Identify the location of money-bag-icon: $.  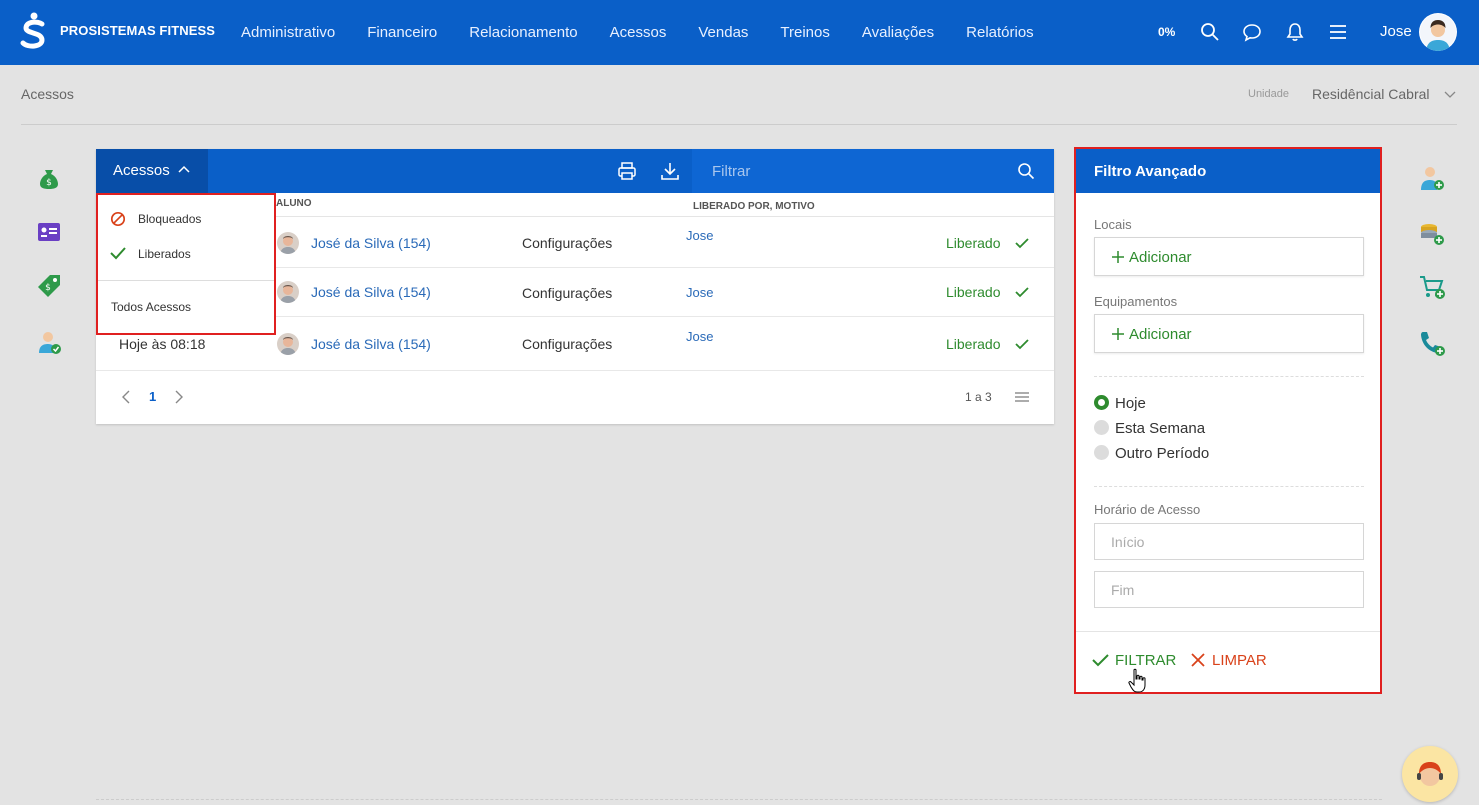
(49, 178).